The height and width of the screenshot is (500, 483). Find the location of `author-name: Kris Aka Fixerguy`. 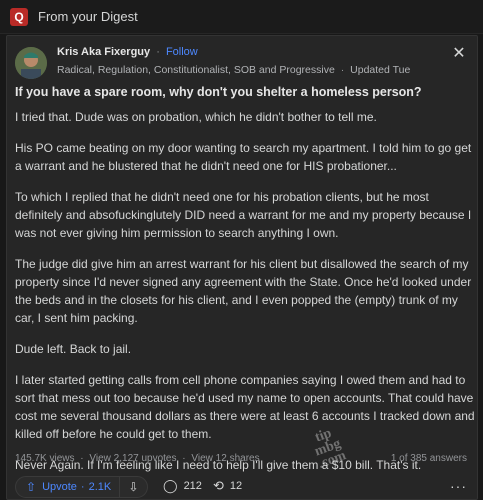

author-name: Kris Aka Fixerguy is located at coordinates (103, 52).